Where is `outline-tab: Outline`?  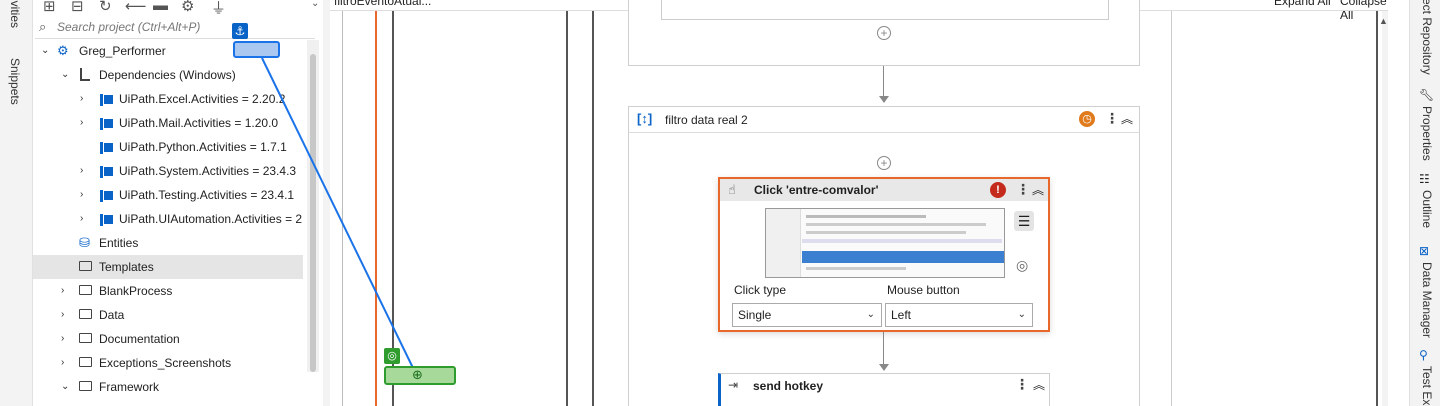
outline-tab: Outline is located at coordinates (1427, 209).